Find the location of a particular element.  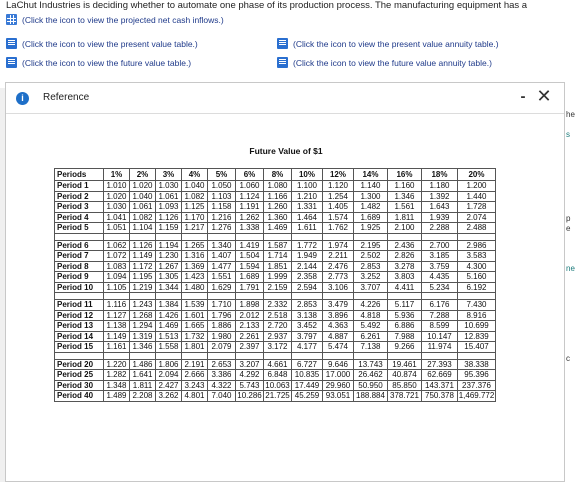

period-label: Period 11 is located at coordinates (79, 305).